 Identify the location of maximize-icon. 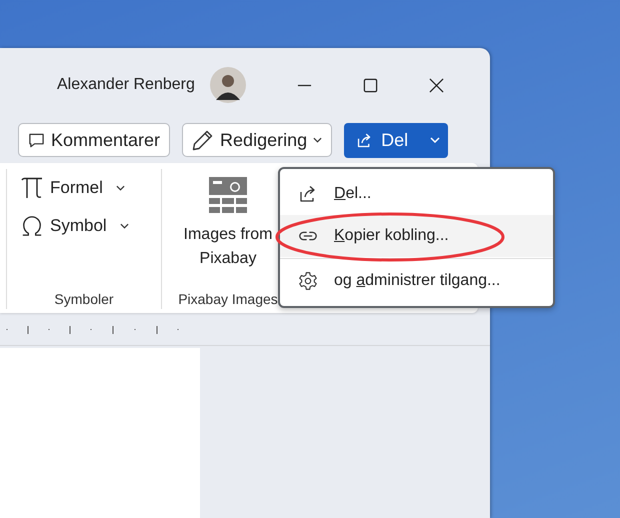
(370, 85).